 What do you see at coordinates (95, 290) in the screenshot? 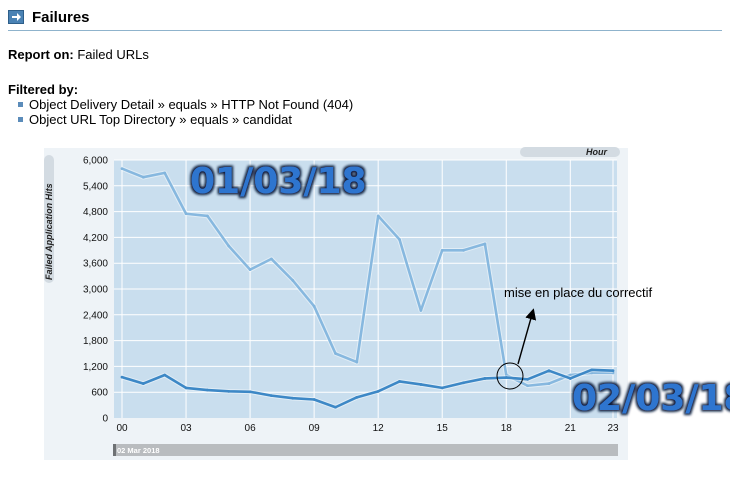
I see `y-tick-label: 3,000` at bounding box center [95, 290].